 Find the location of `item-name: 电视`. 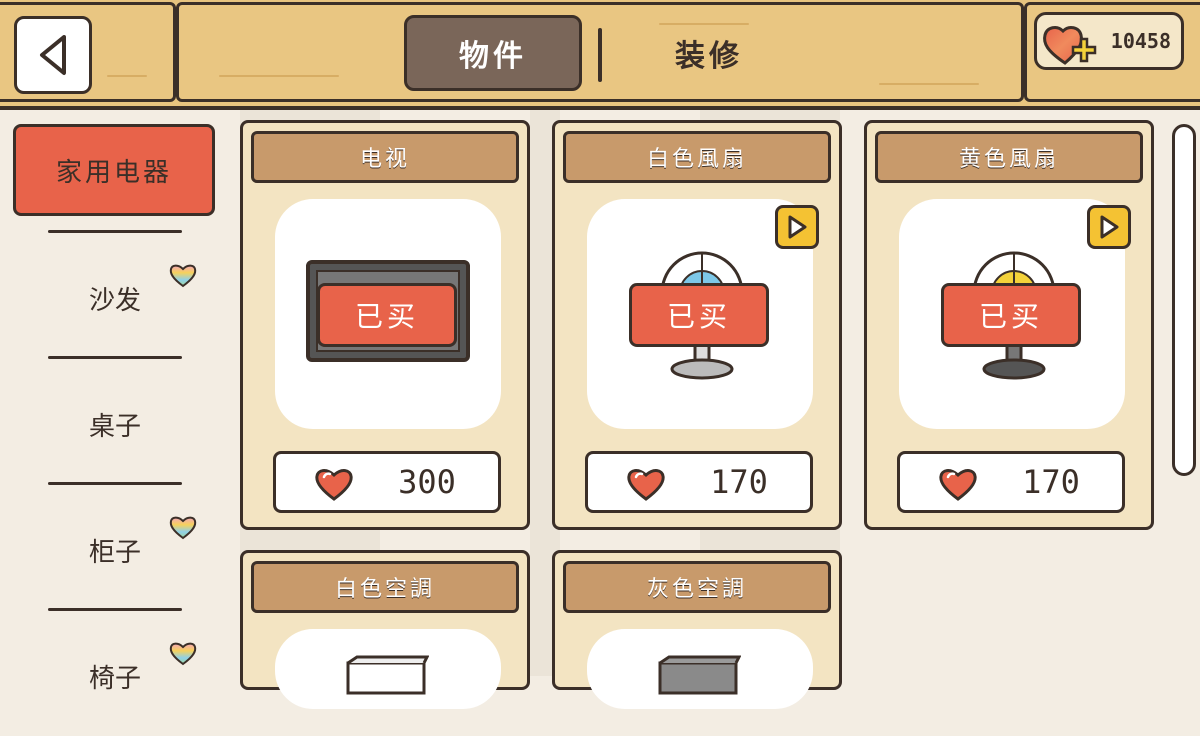

item-name: 电视 is located at coordinates (385, 157).